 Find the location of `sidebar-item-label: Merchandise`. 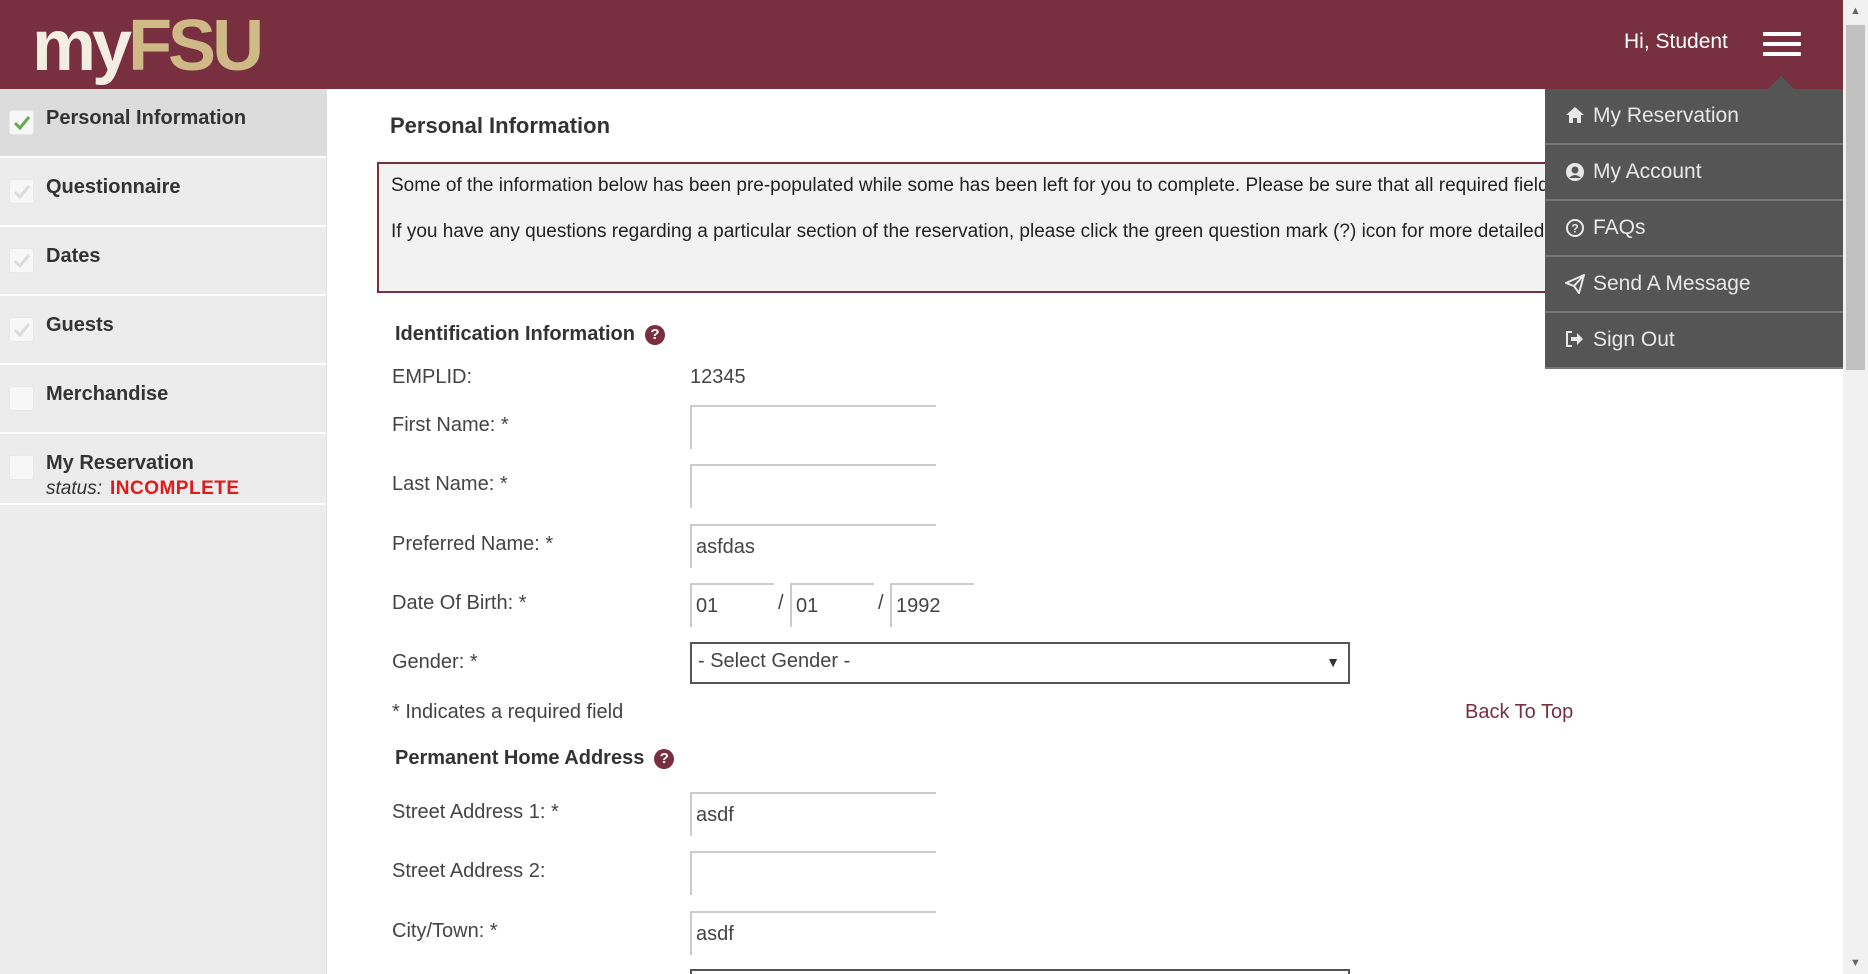

sidebar-item-label: Merchandise is located at coordinates (107, 394).